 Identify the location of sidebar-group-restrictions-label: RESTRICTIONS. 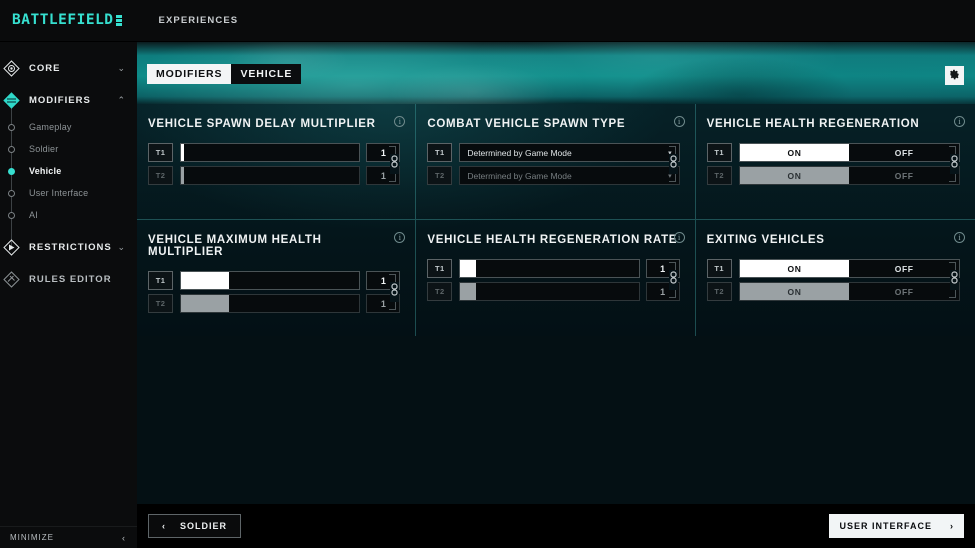
(70, 247).